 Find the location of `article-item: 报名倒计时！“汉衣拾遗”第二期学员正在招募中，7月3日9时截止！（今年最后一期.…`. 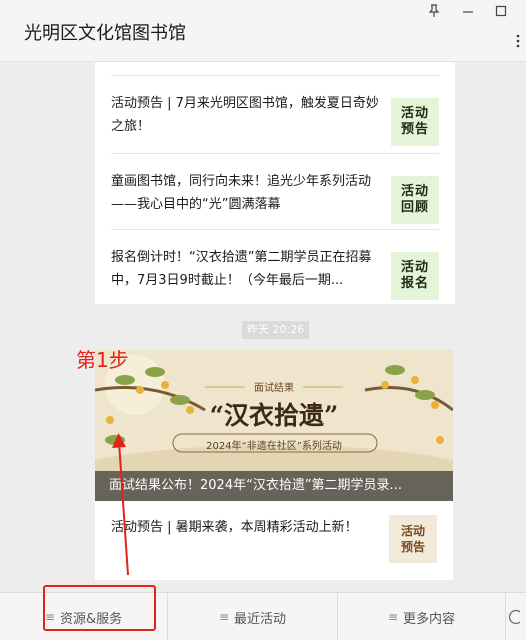

article-item: 报名倒计时！“汉衣拾遗”第二期学员正在招募中，7月3日9时截止！（今年最后一期.… is located at coordinates (275, 266).